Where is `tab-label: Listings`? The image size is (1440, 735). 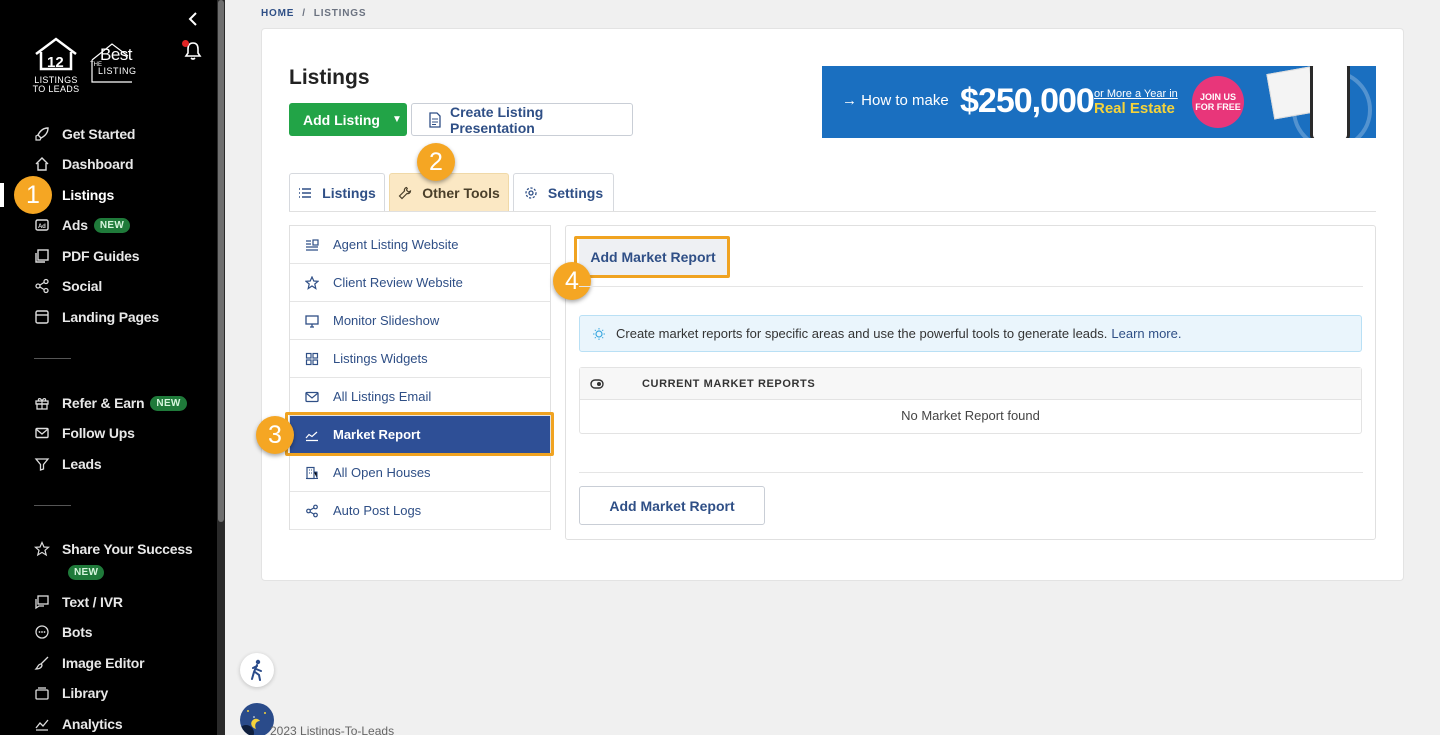 tab-label: Listings is located at coordinates (349, 192).